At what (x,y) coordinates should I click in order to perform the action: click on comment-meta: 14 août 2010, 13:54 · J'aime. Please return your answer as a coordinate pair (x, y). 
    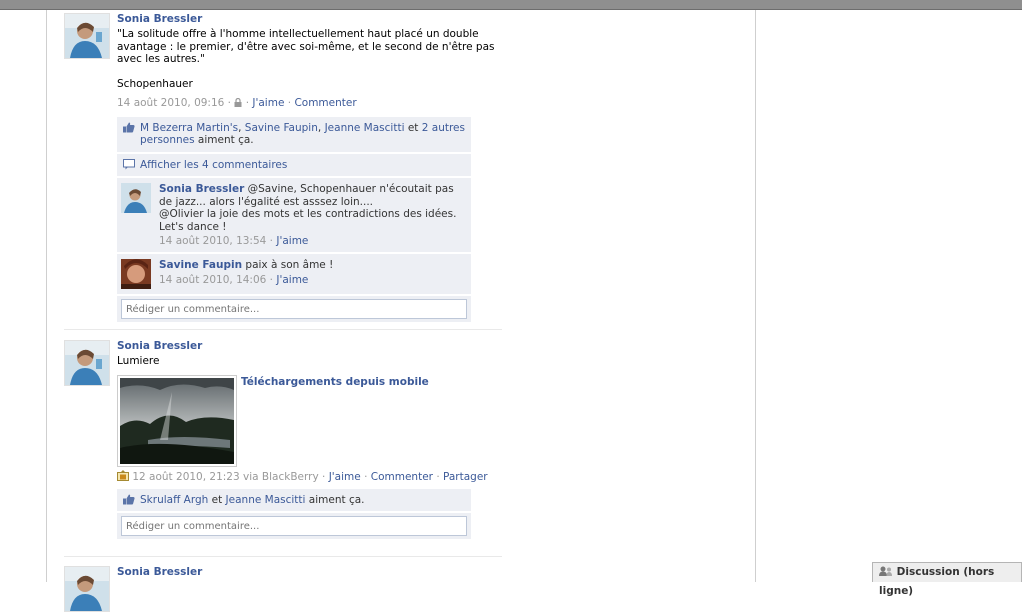
    Looking at the image, I should click on (234, 241).